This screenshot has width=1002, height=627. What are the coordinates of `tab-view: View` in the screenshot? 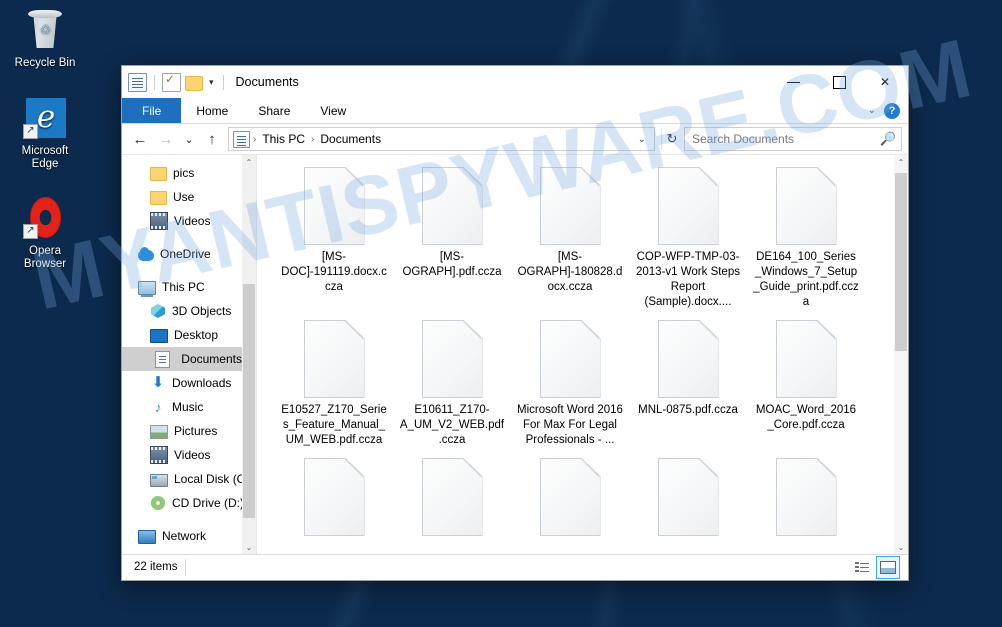 It's located at (333, 110).